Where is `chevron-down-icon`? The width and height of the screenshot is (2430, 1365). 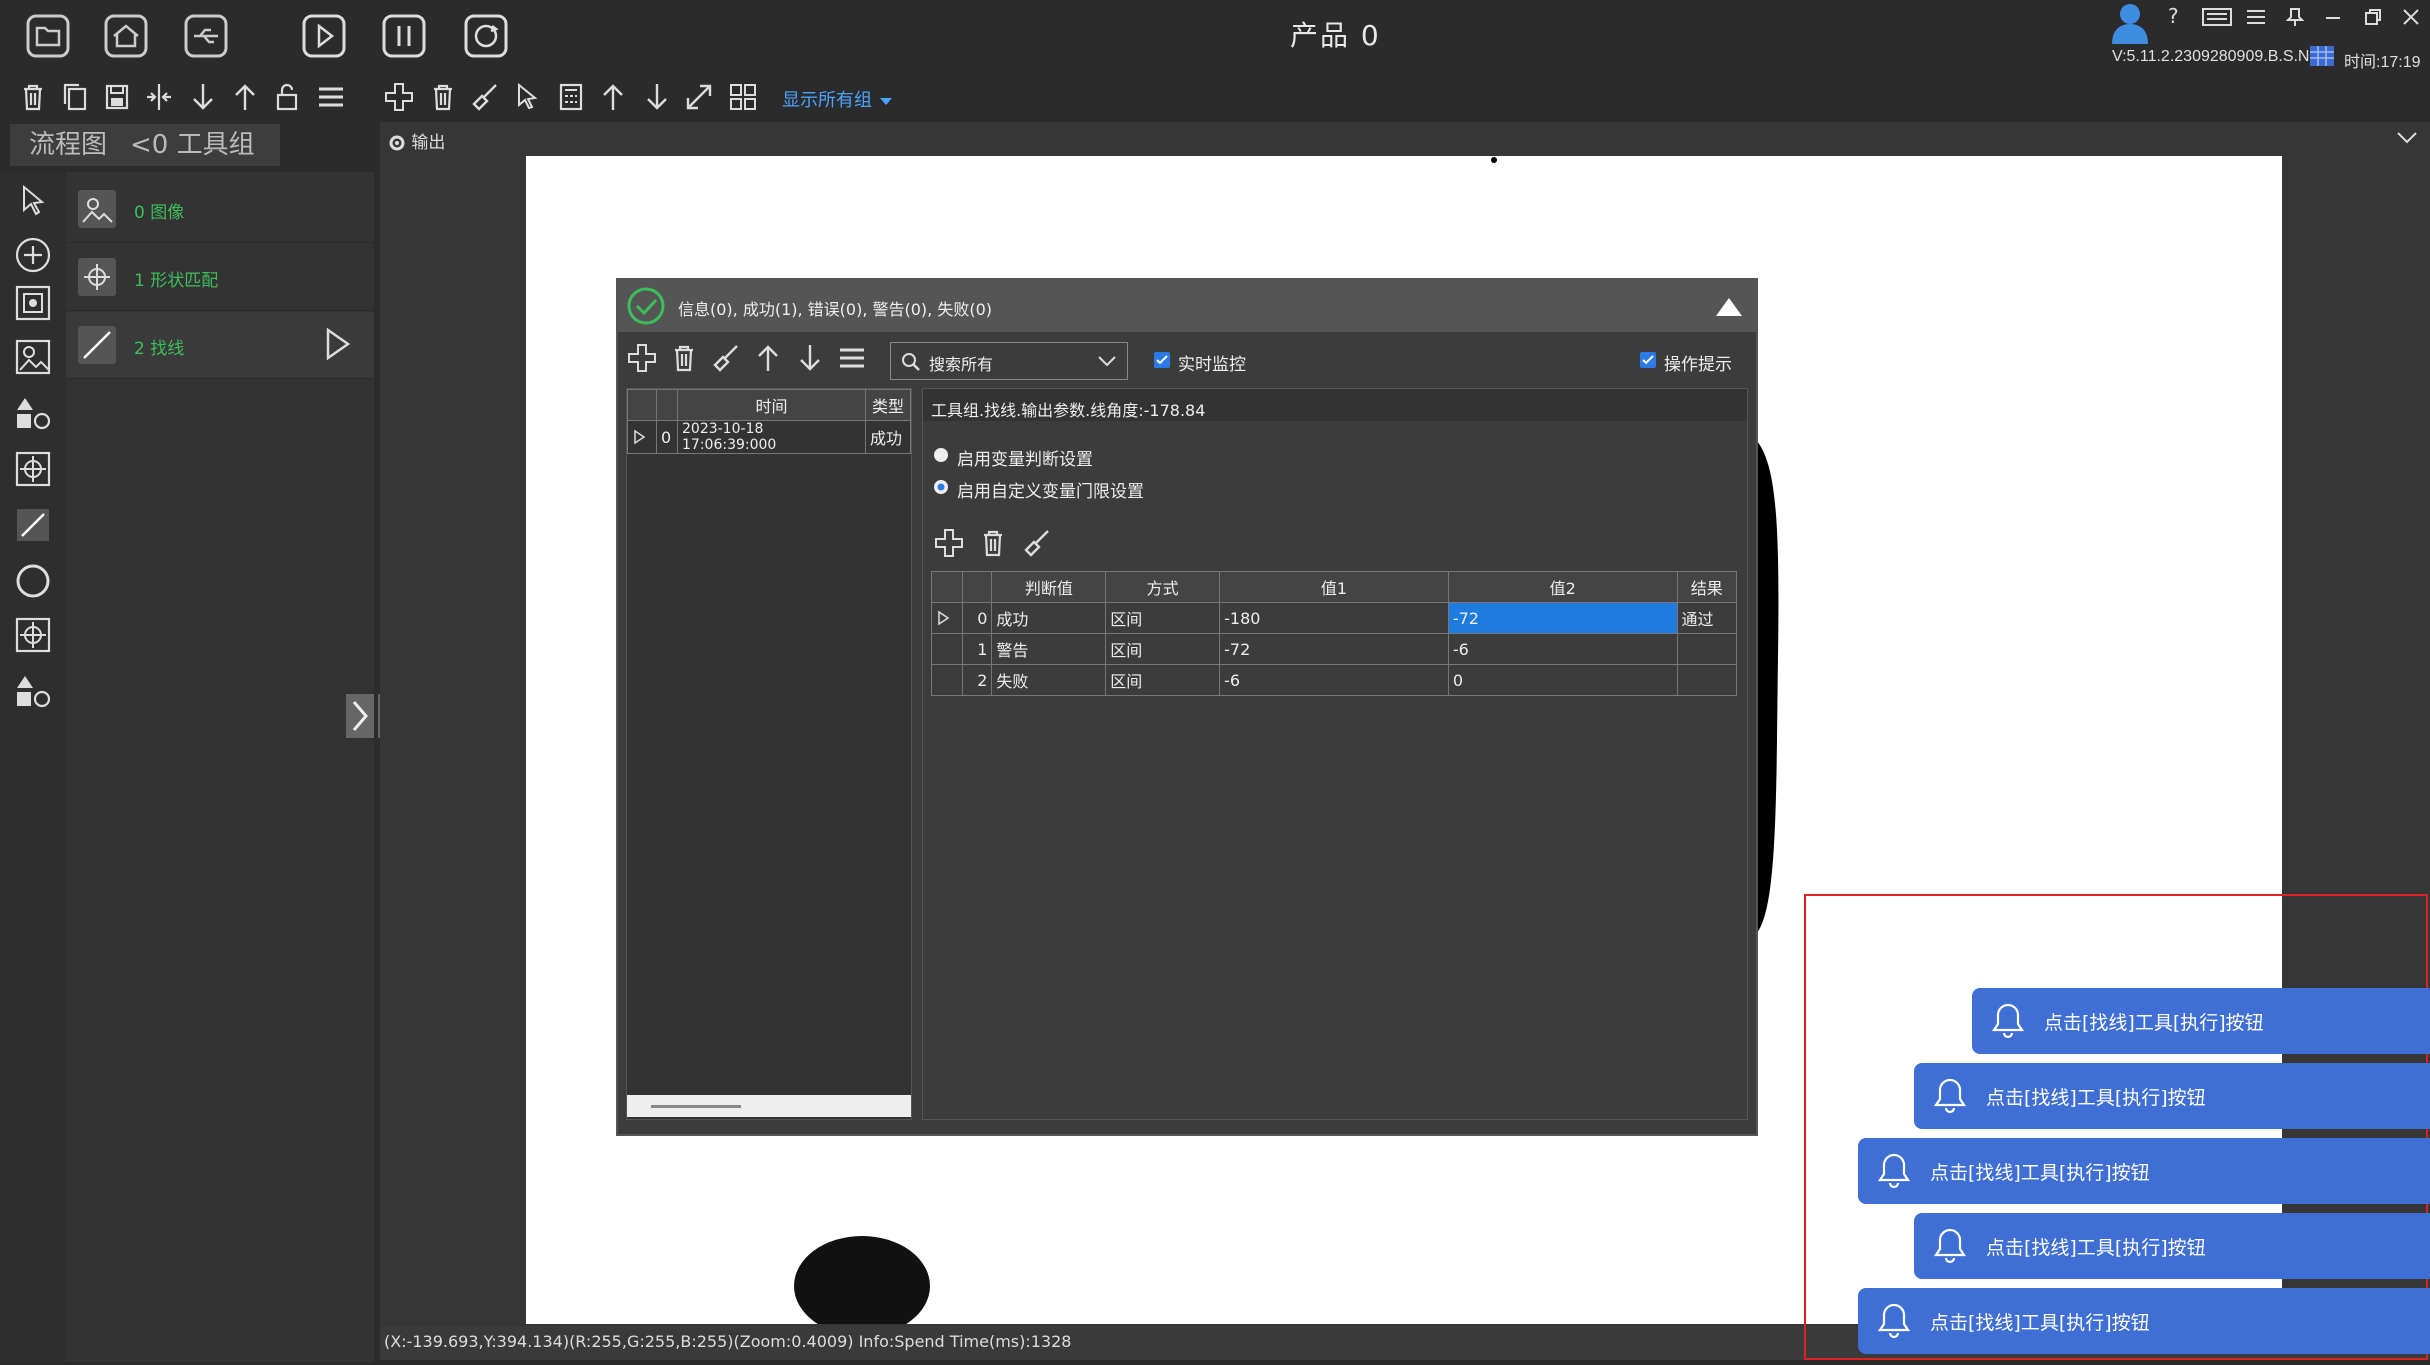
chevron-down-icon is located at coordinates (2407, 138).